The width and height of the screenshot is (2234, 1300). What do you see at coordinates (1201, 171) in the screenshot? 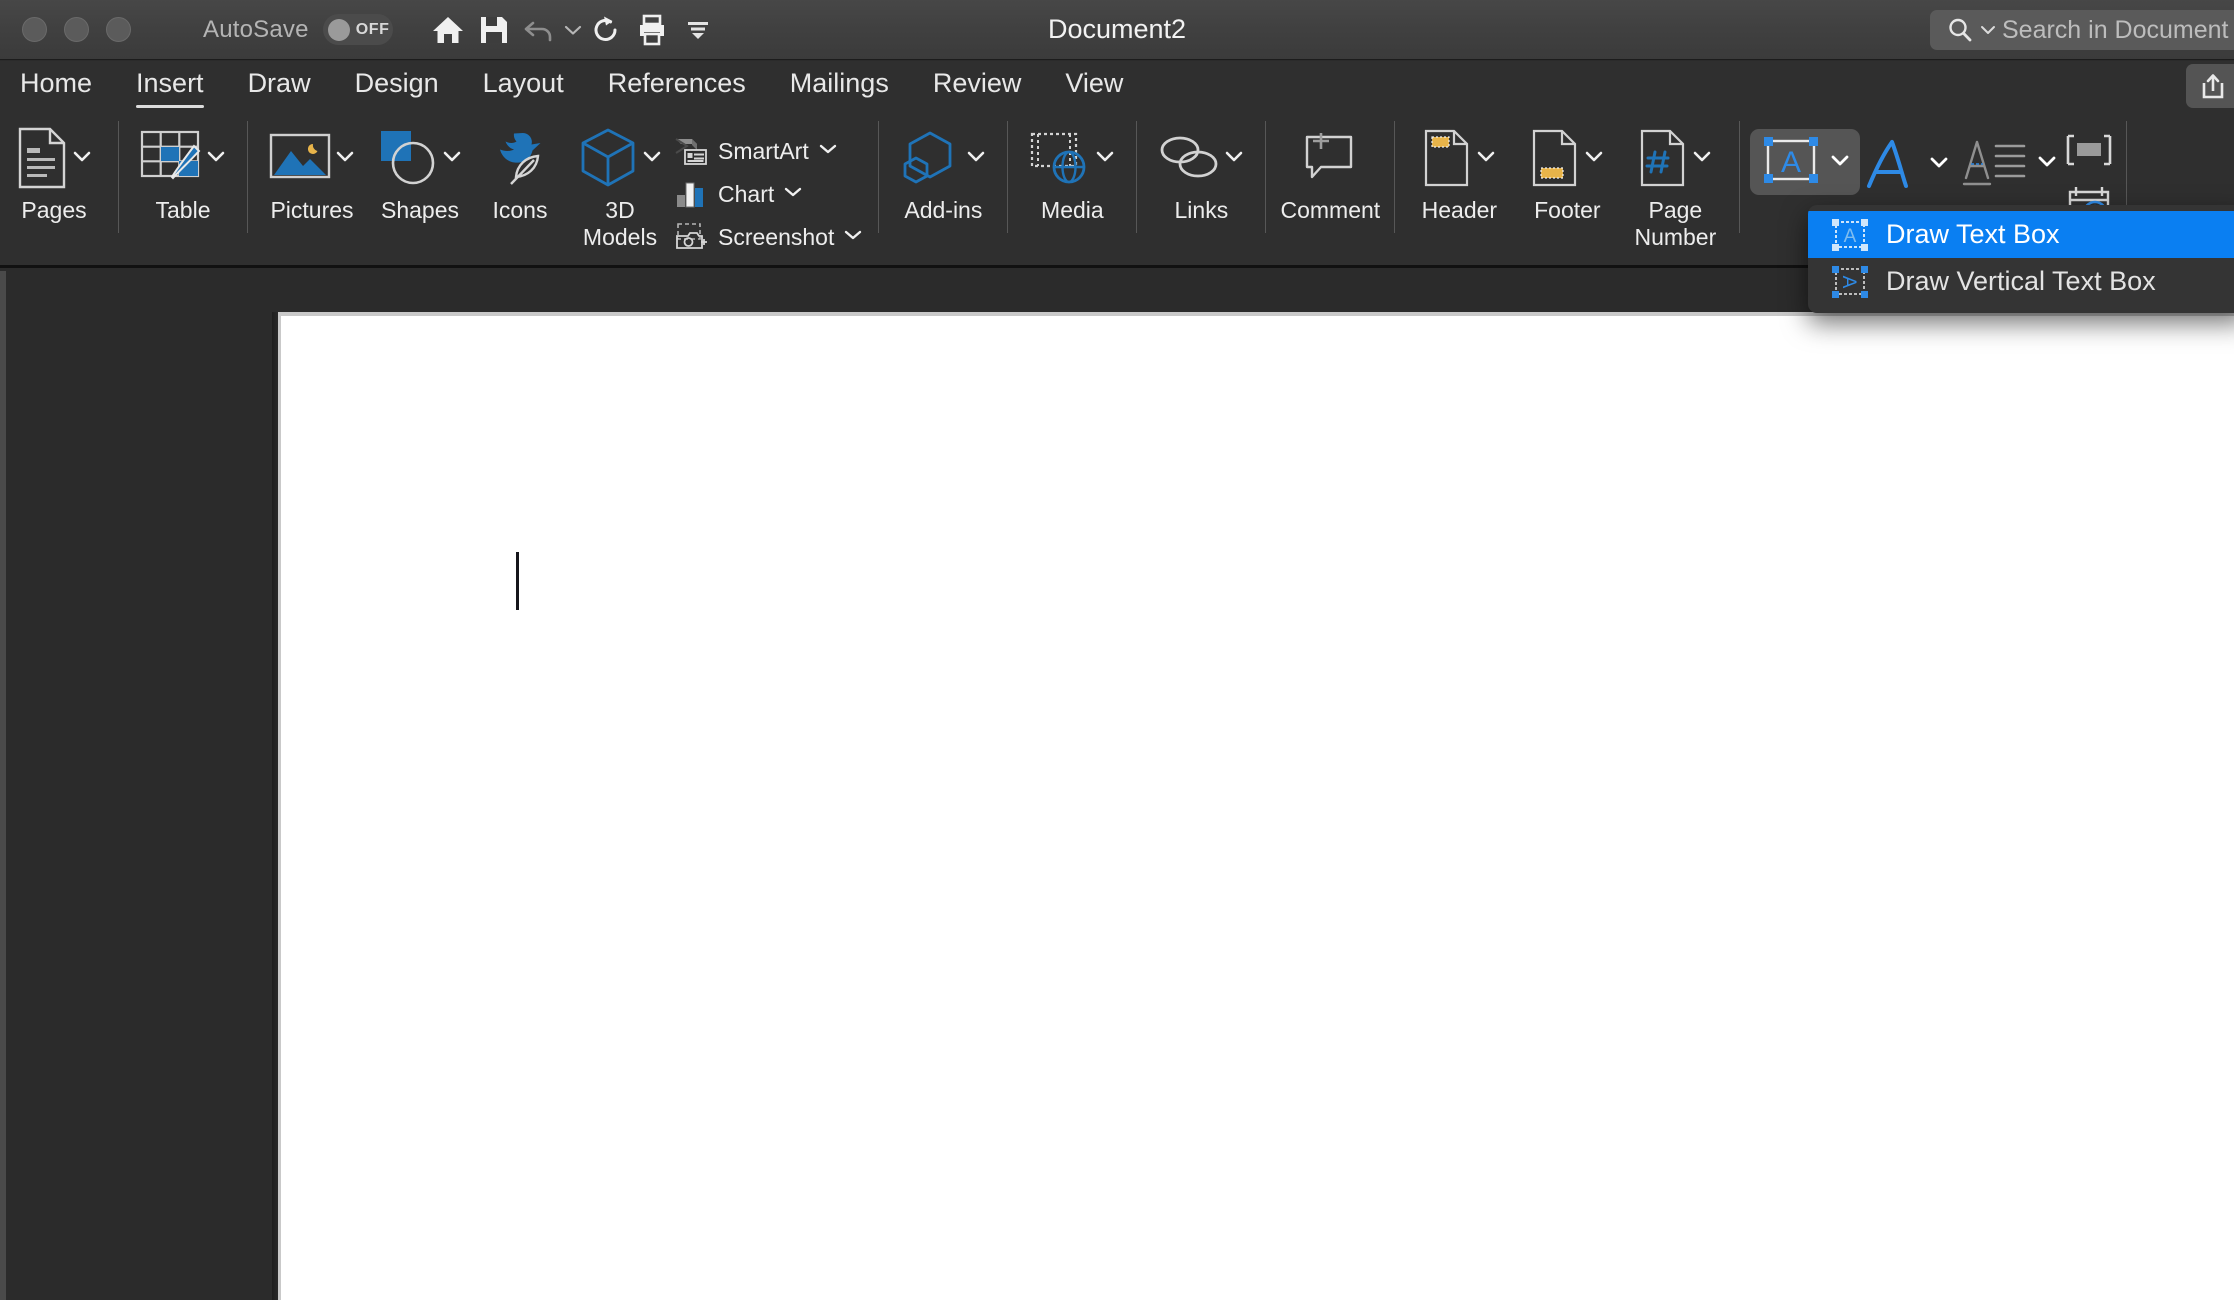
I see `ribbon-item-links: Links` at bounding box center [1201, 171].